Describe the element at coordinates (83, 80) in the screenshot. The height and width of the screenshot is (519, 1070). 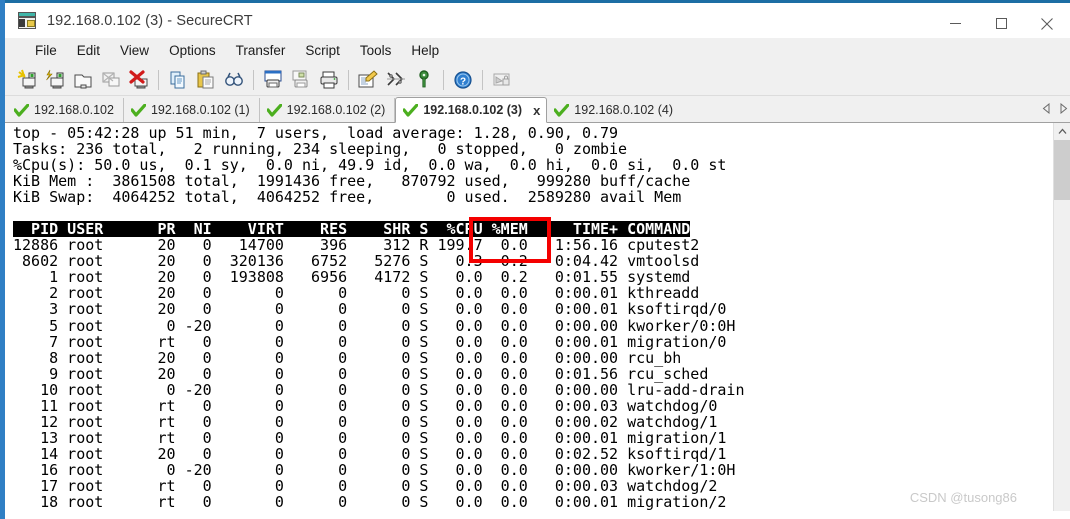
I see `connect-in-tab-icon` at that location.